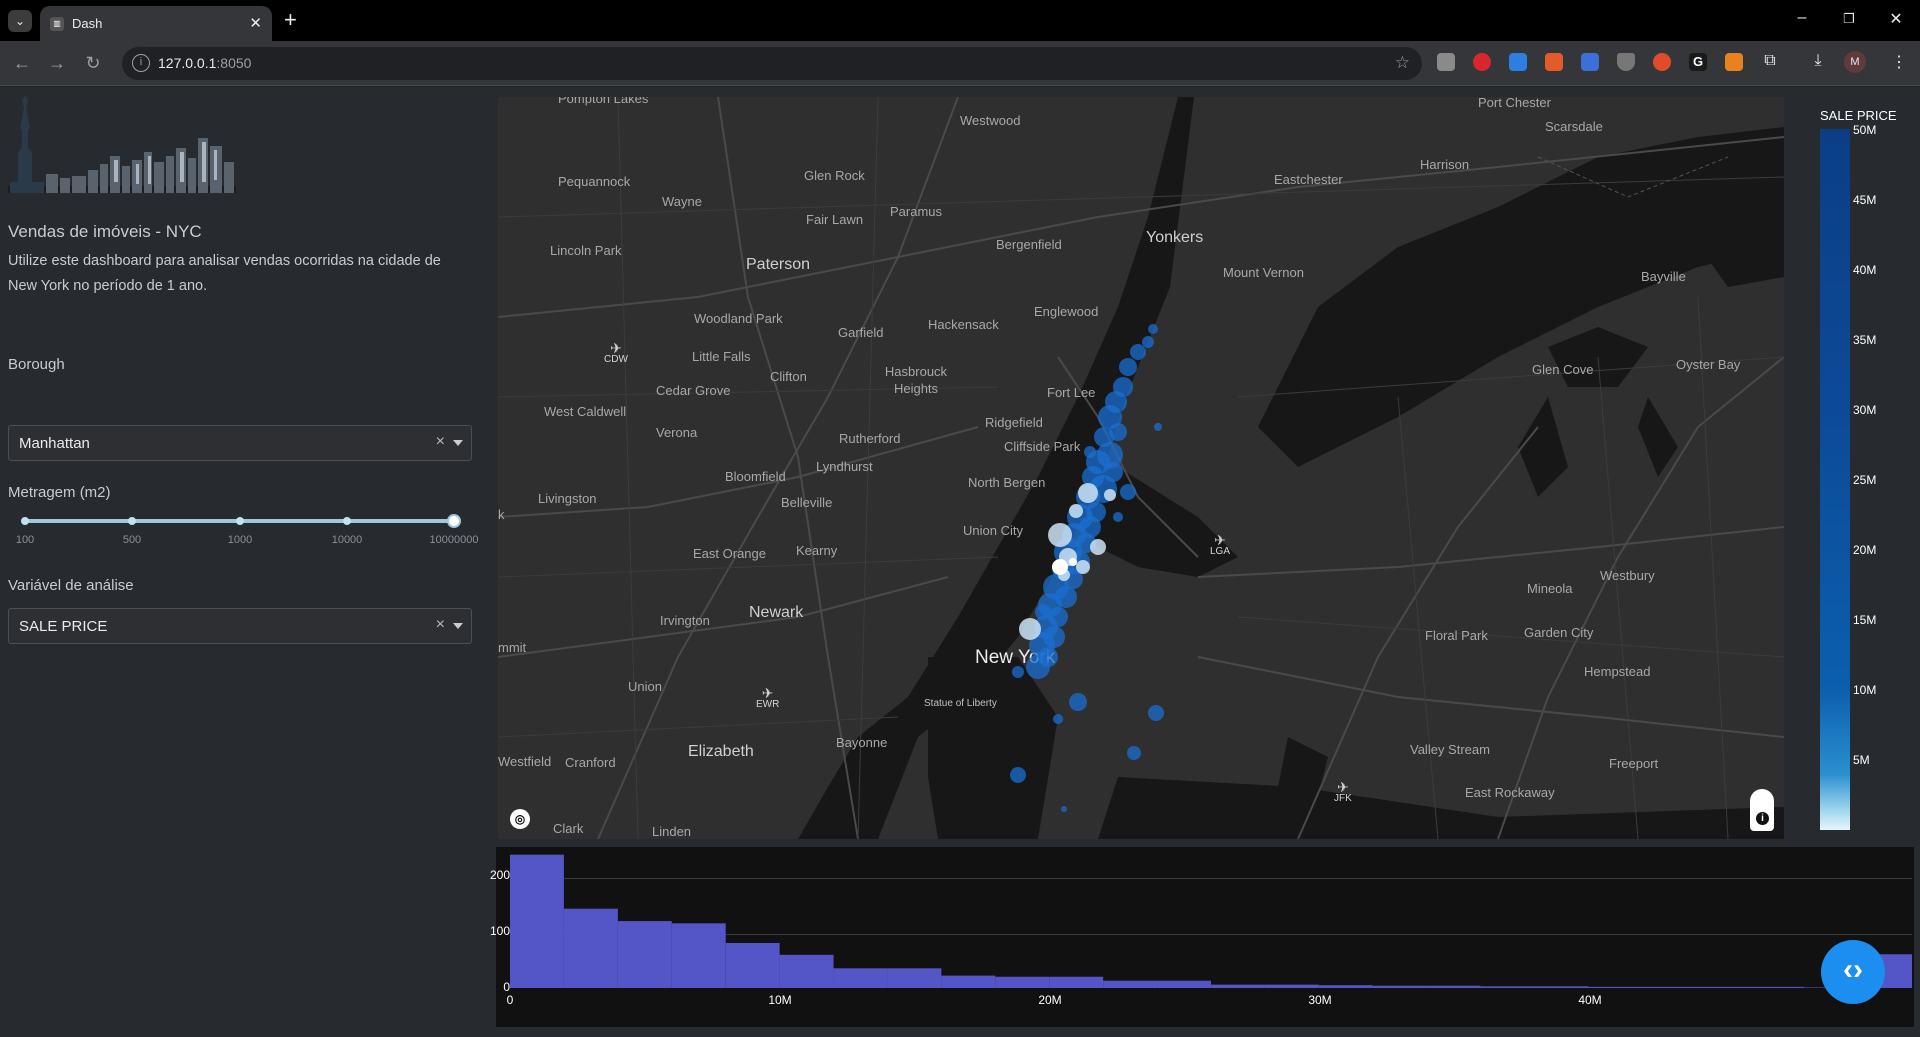 This screenshot has width=1920, height=1037. I want to click on borough-dropdown: Manhattan ×, so click(240, 443).